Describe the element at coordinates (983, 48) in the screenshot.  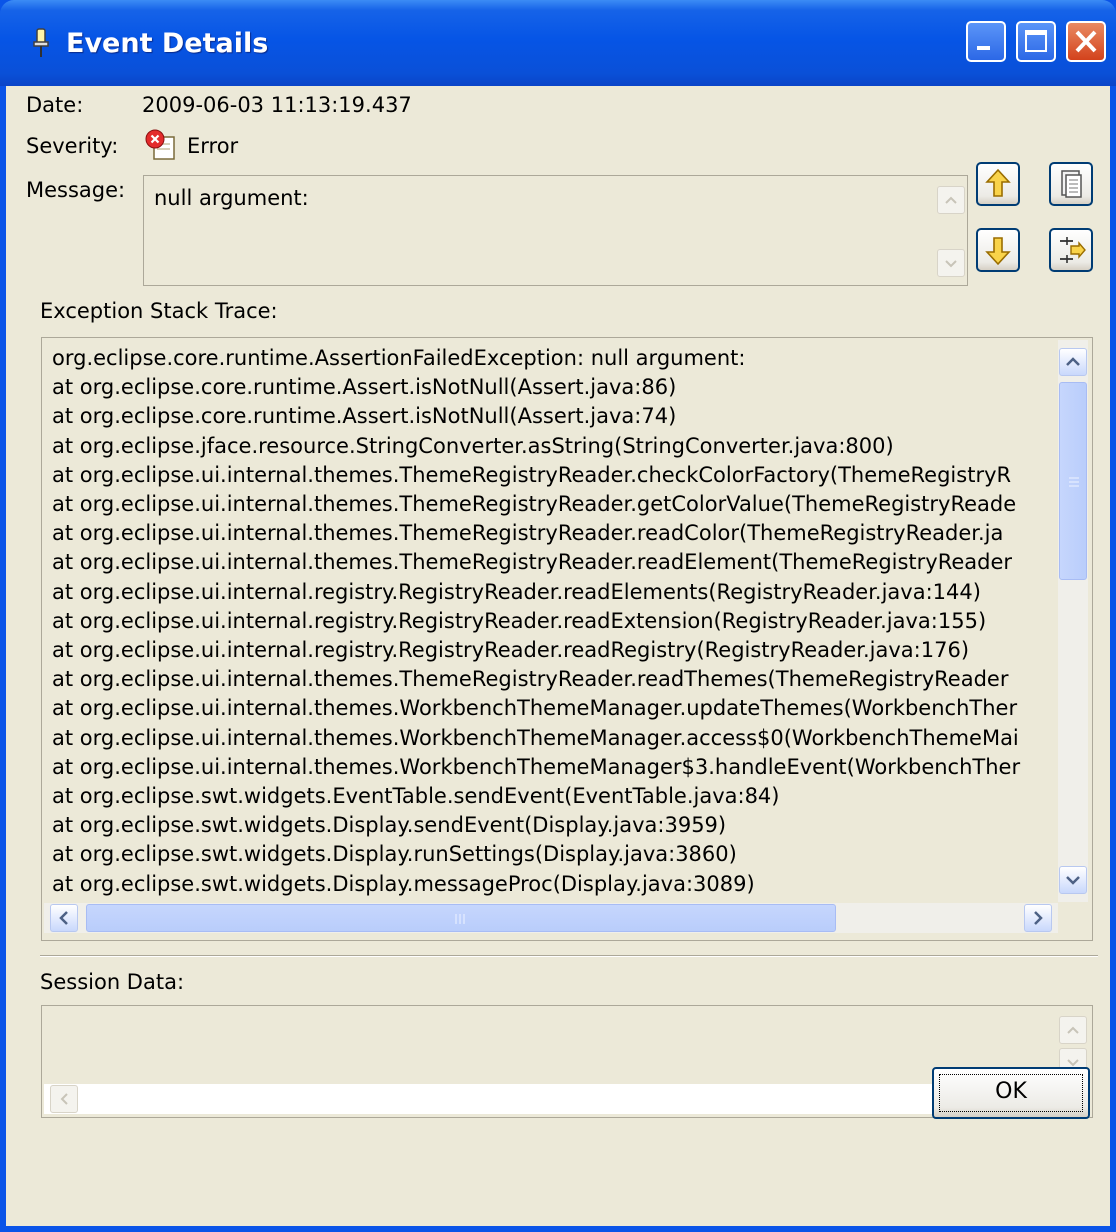
I see `minimize-icon` at that location.